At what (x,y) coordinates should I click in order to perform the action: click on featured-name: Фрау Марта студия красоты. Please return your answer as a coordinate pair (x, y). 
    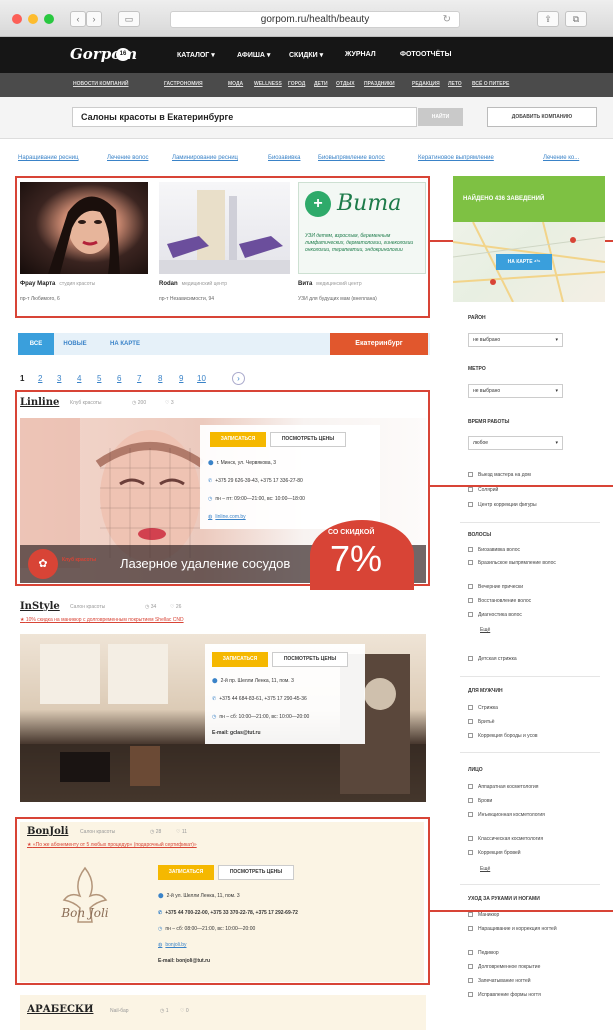
    Looking at the image, I should click on (57, 284).